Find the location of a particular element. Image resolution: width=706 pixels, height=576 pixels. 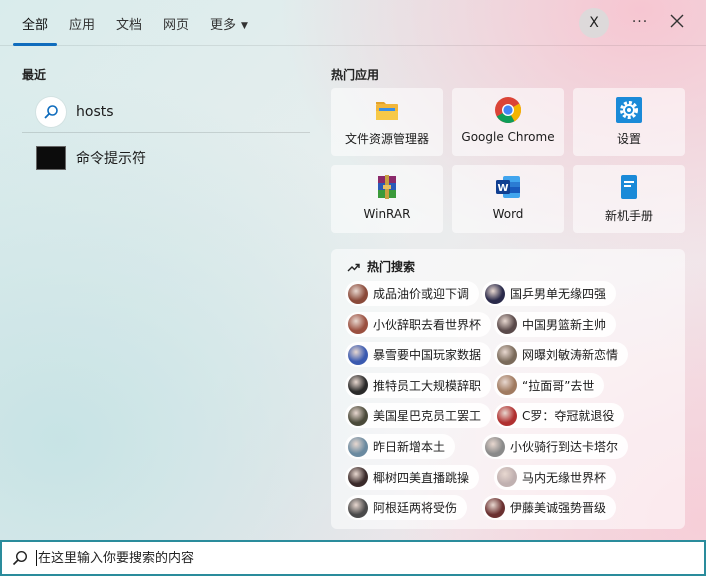

hot-search-item: 成品油价或迎下调 is located at coordinates (412, 293).